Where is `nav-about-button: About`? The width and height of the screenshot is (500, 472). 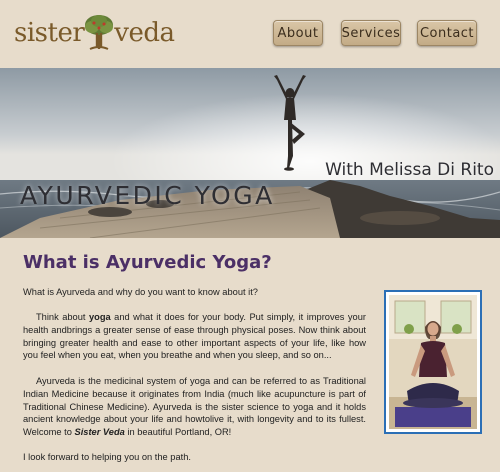 nav-about-button: About is located at coordinates (298, 33).